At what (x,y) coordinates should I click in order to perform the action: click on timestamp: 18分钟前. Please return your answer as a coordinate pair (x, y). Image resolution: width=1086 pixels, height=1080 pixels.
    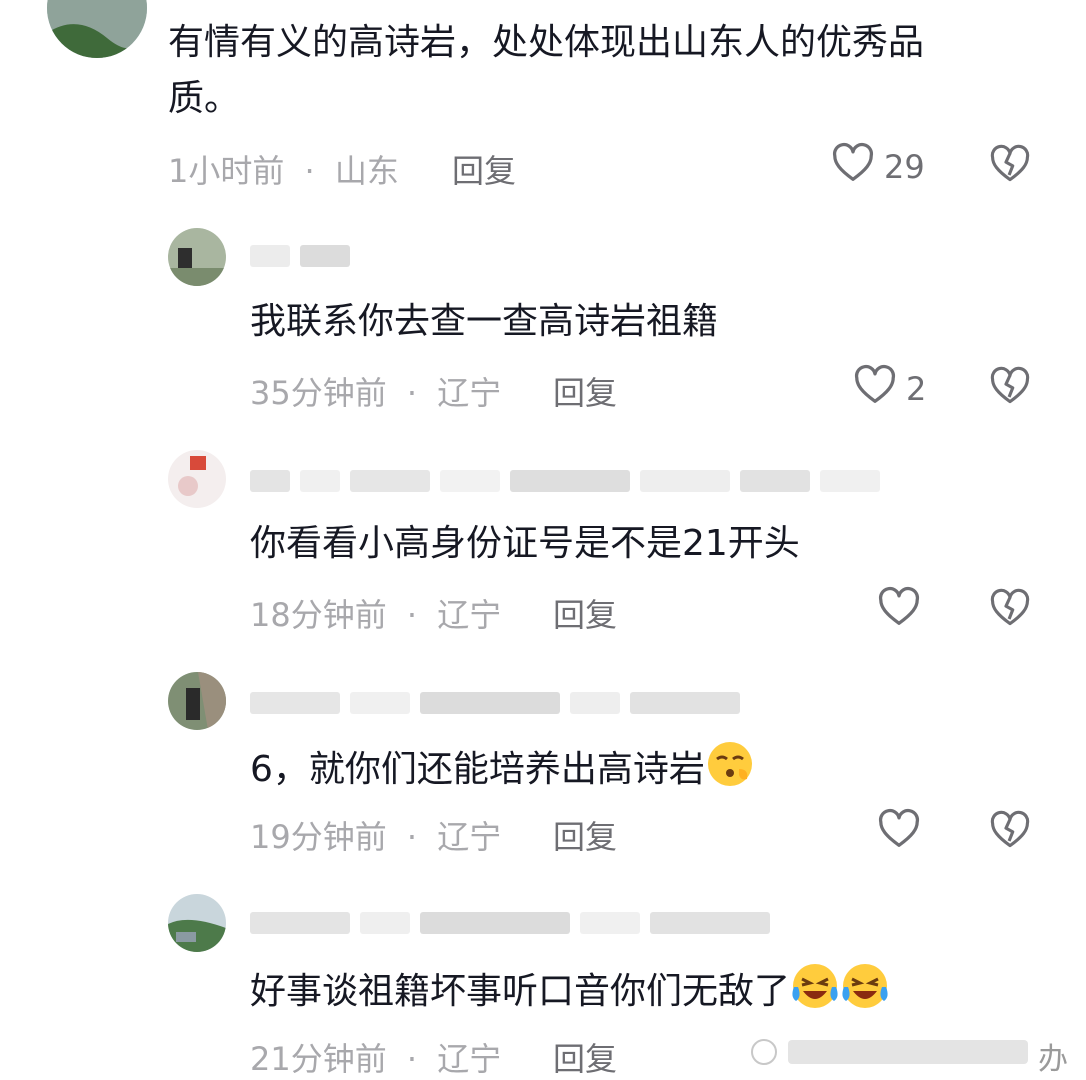
    Looking at the image, I should click on (318, 615).